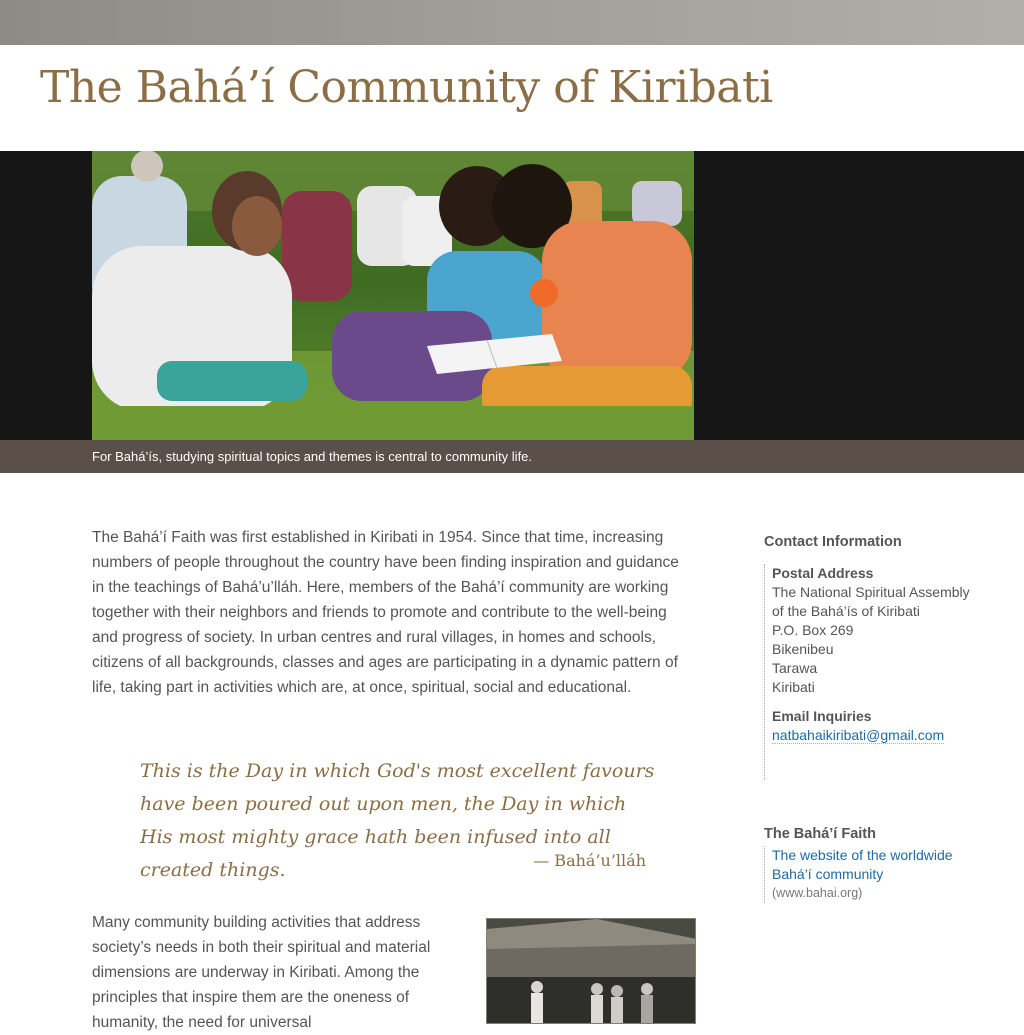 Image resolution: width=1024 pixels, height=1035 pixels. I want to click on top-banner-bar, so click(512, 22).